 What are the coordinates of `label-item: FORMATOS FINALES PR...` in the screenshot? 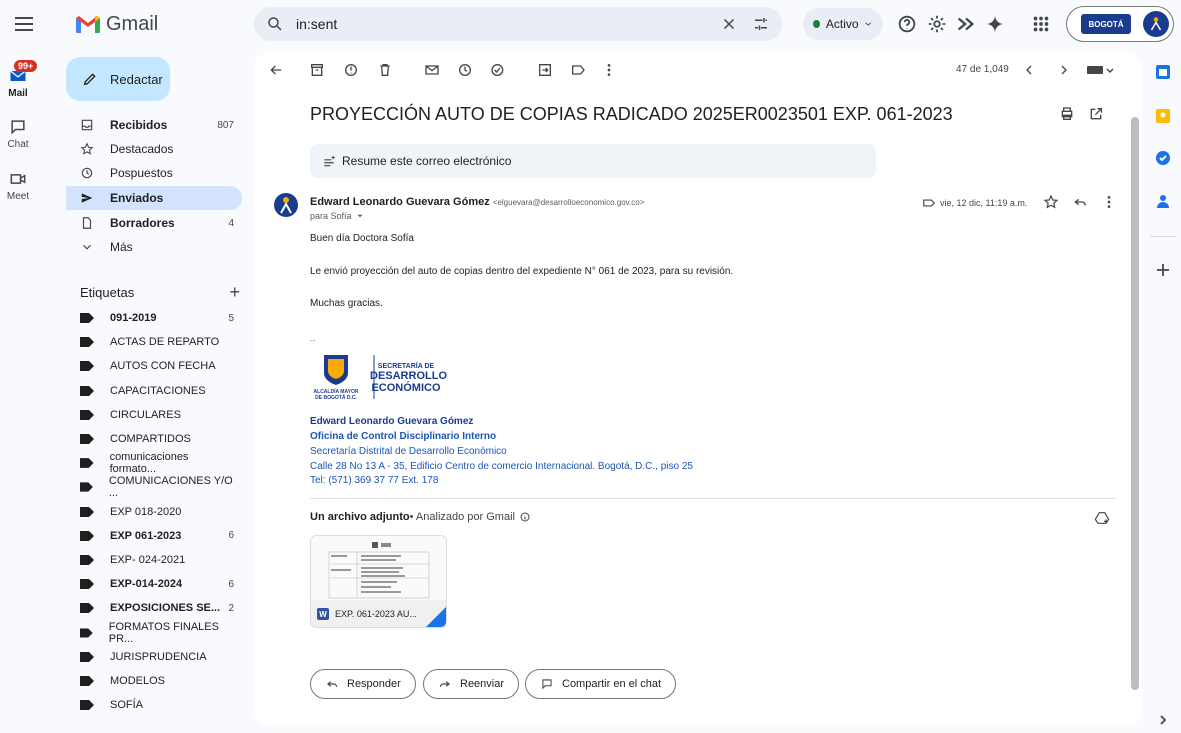 It's located at (154, 633).